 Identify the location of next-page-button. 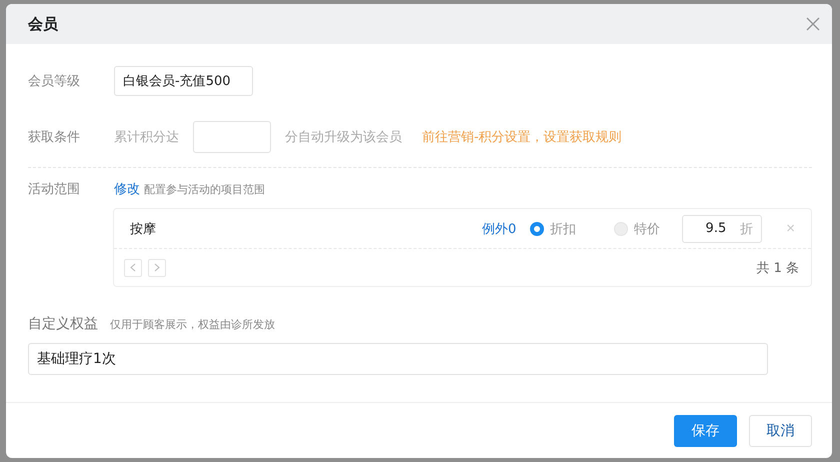
(157, 267).